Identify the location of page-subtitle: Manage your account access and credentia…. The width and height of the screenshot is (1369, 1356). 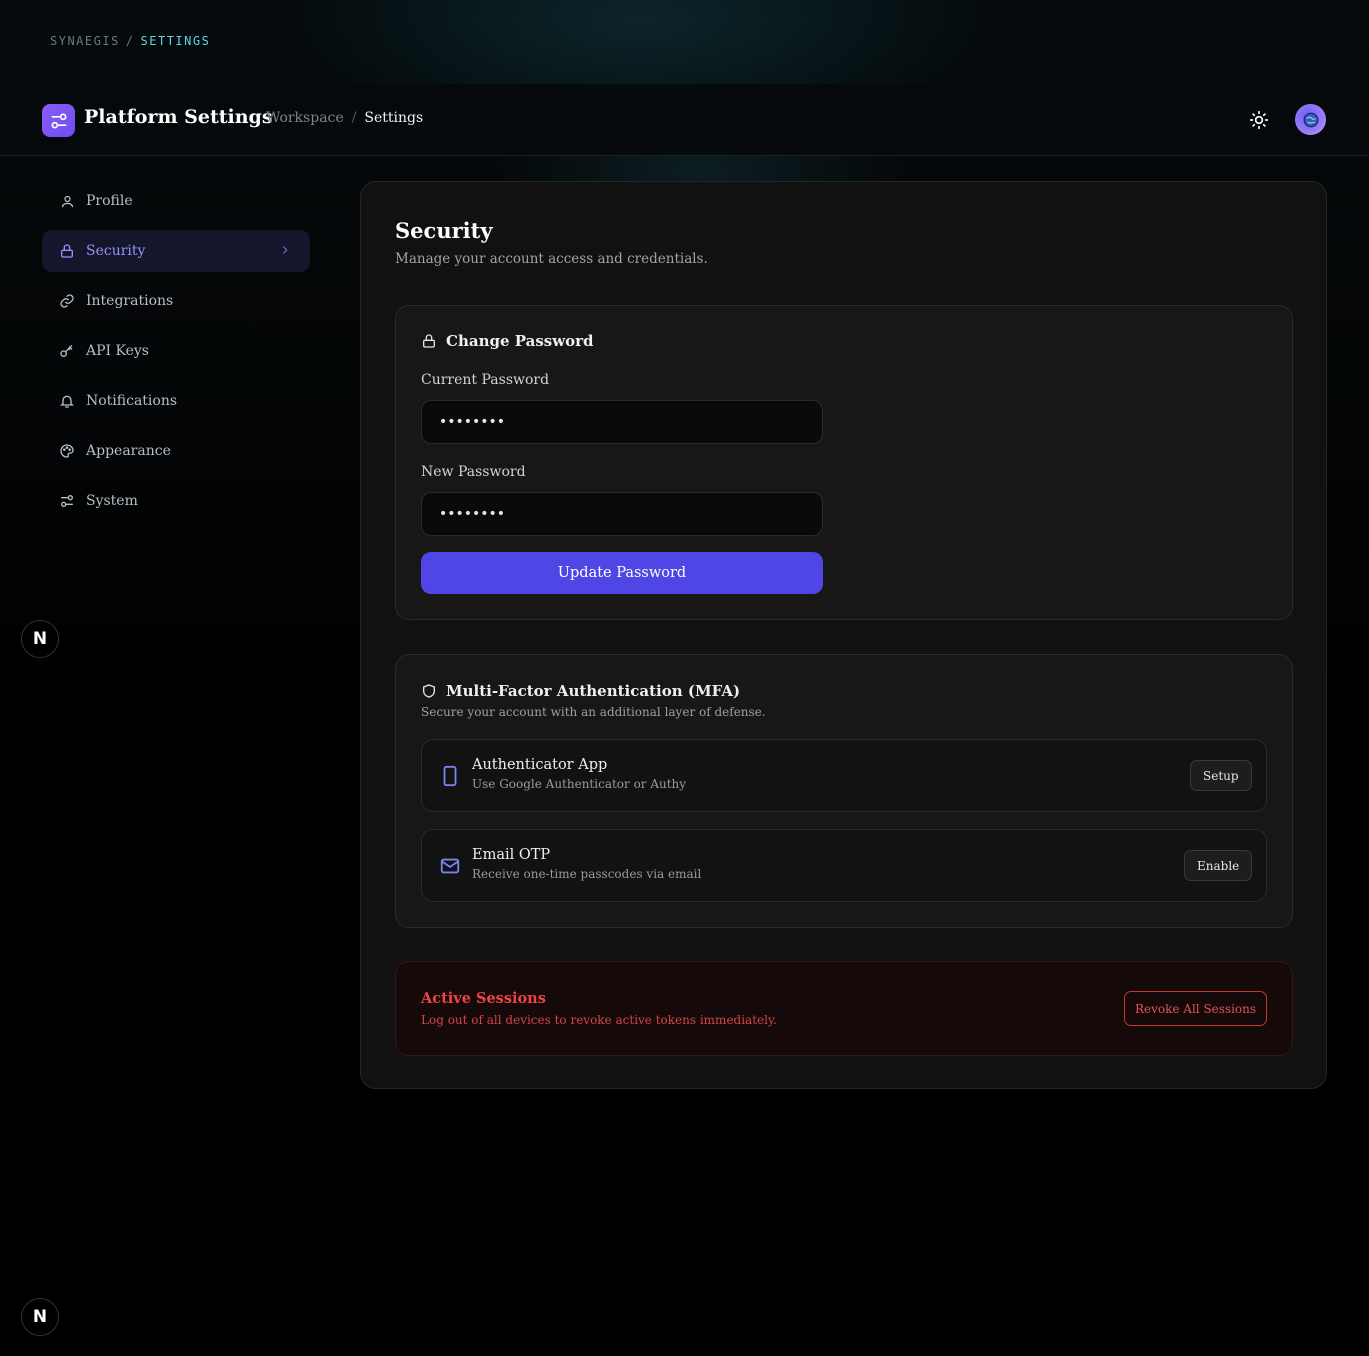
(551, 259).